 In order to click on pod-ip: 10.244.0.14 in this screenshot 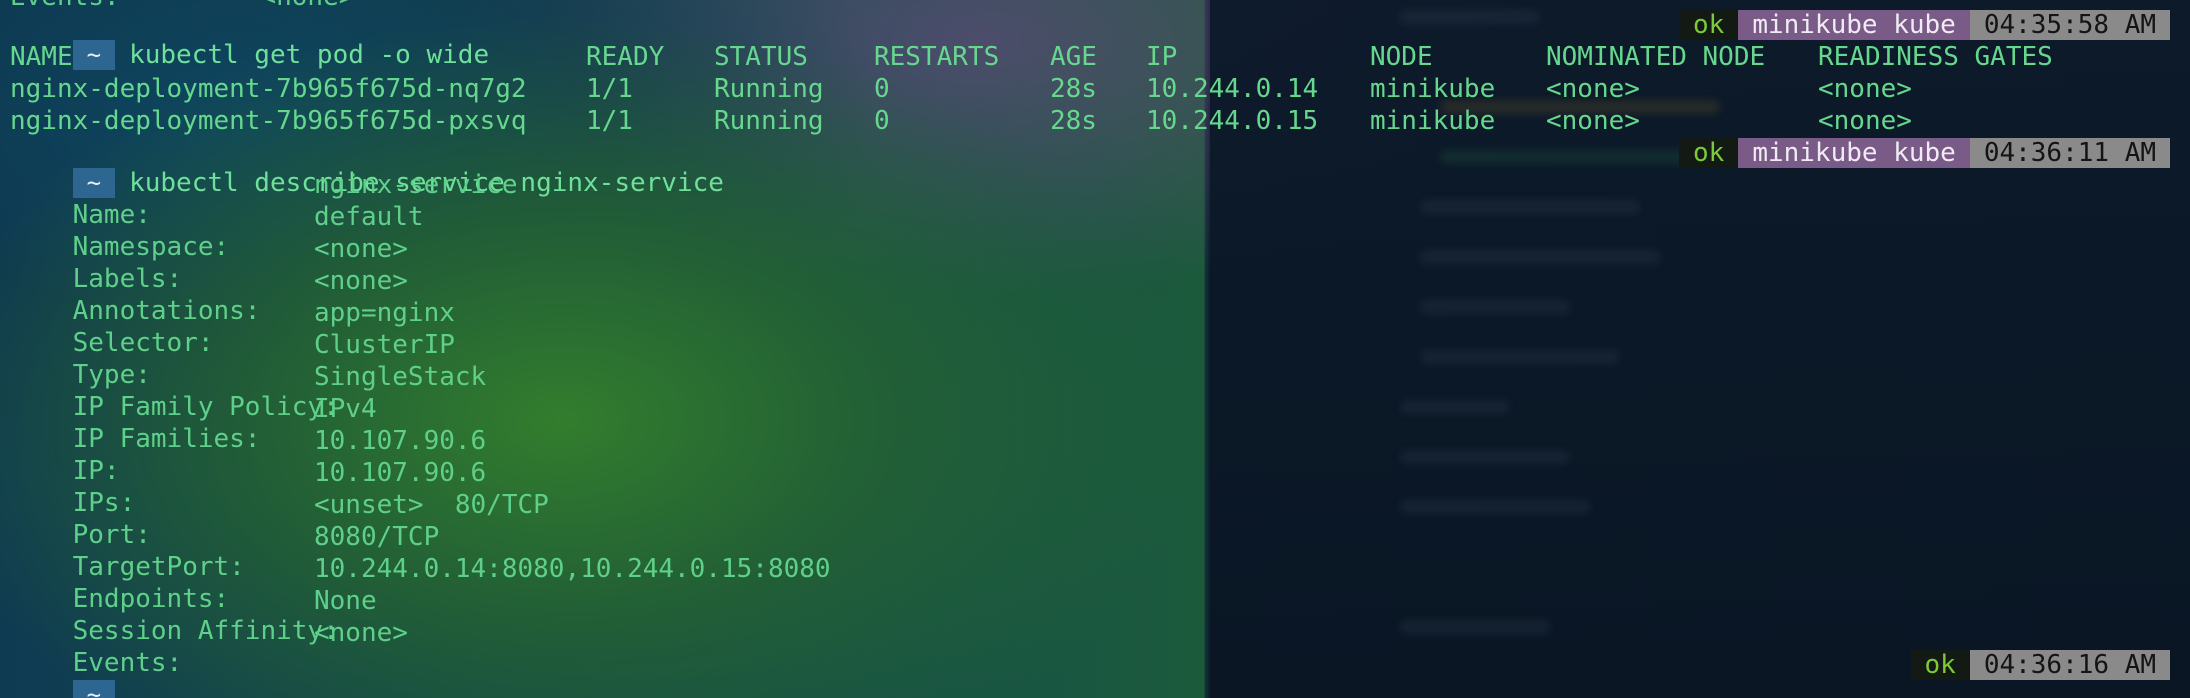, I will do `click(1232, 89)`.